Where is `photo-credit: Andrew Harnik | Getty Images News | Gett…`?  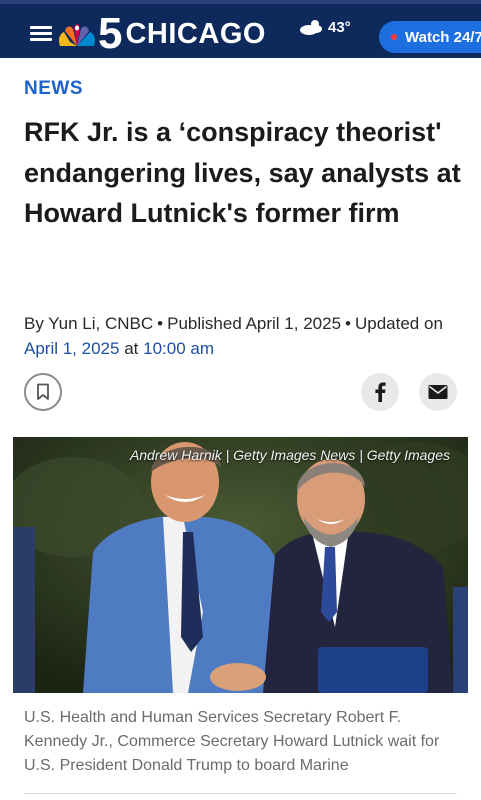
photo-credit: Andrew Harnik | Getty Images News | Gett… is located at coordinates (289, 455).